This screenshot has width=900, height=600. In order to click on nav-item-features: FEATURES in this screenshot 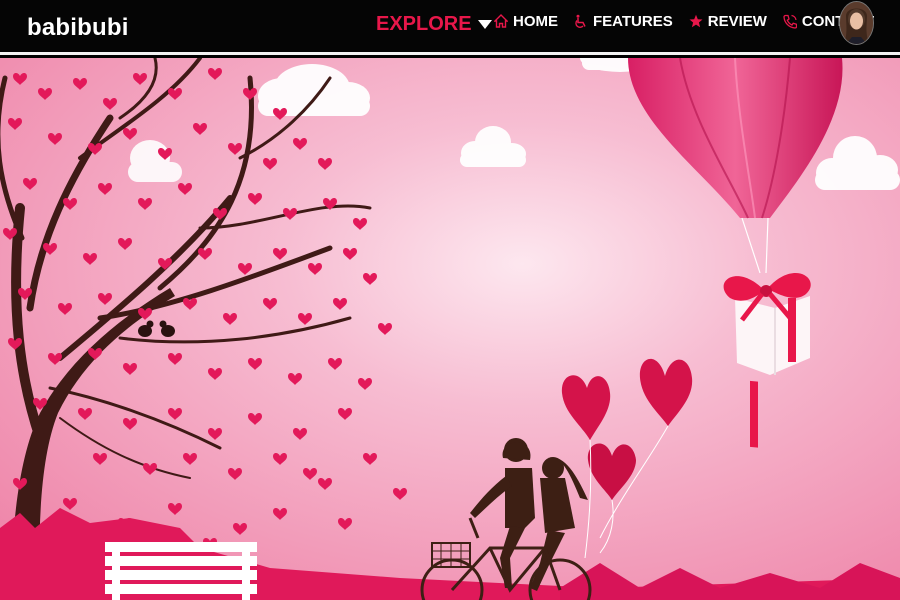, I will do `click(623, 21)`.